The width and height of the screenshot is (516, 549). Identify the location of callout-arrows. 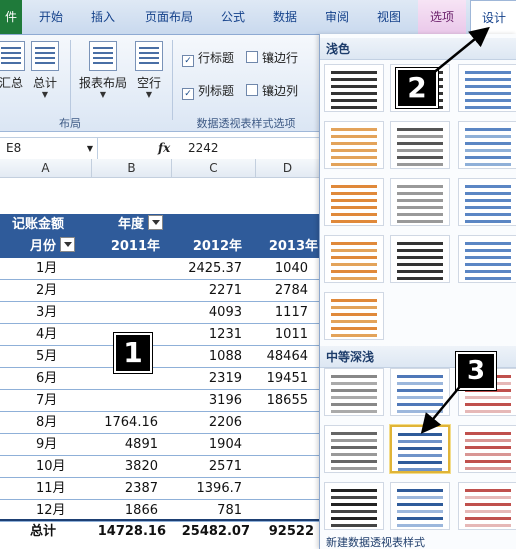
(455, 230).